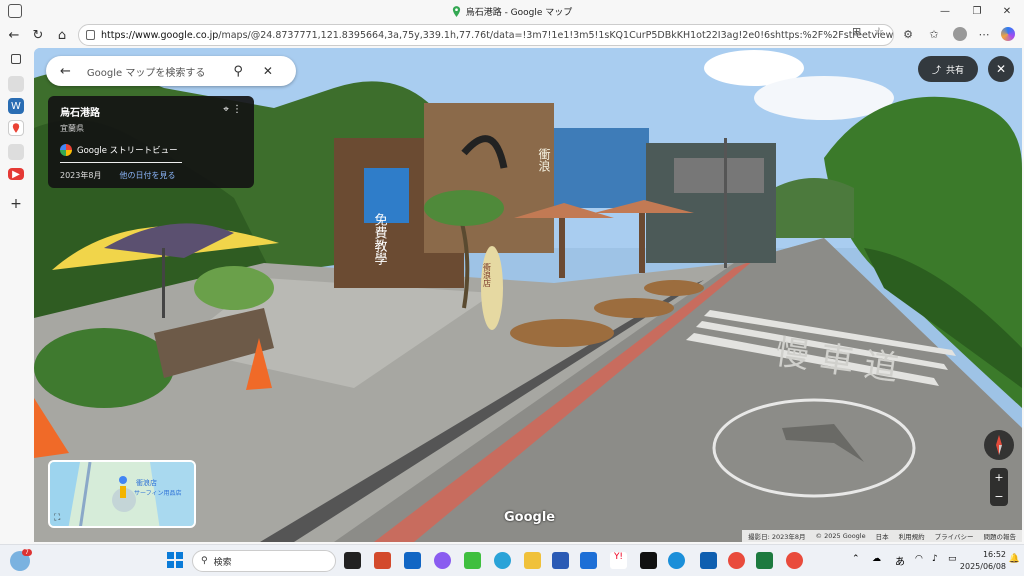  Describe the element at coordinates (945, 11) in the screenshot. I see `minimize-button: —` at that location.